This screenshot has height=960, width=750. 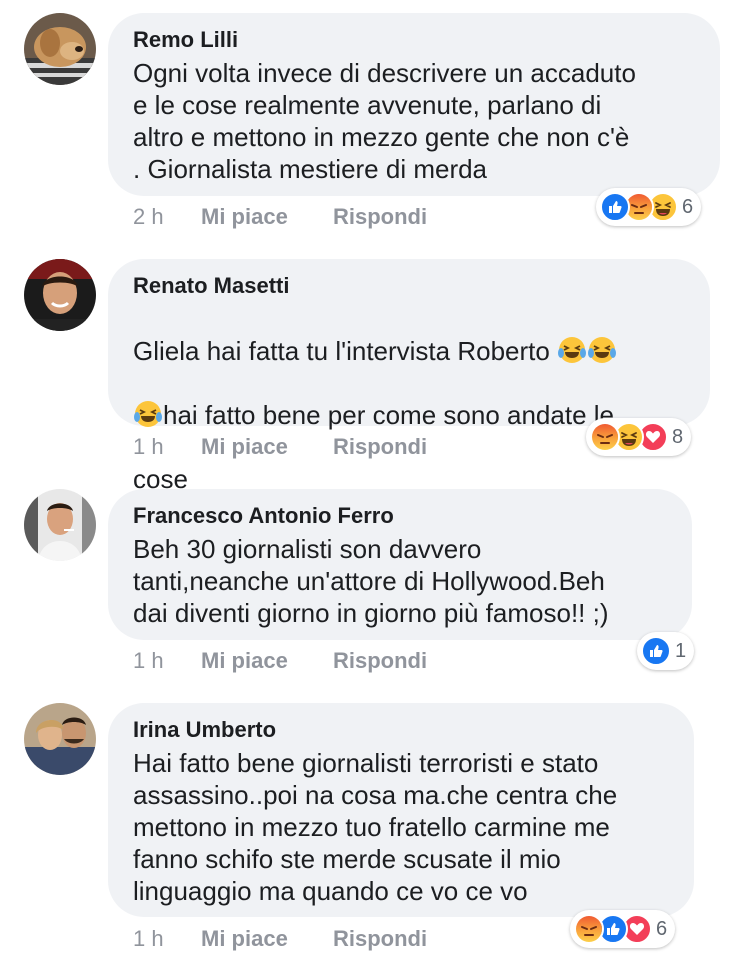 What do you see at coordinates (414, 40) in the screenshot?
I see `comment-author: Remo Lilli` at bounding box center [414, 40].